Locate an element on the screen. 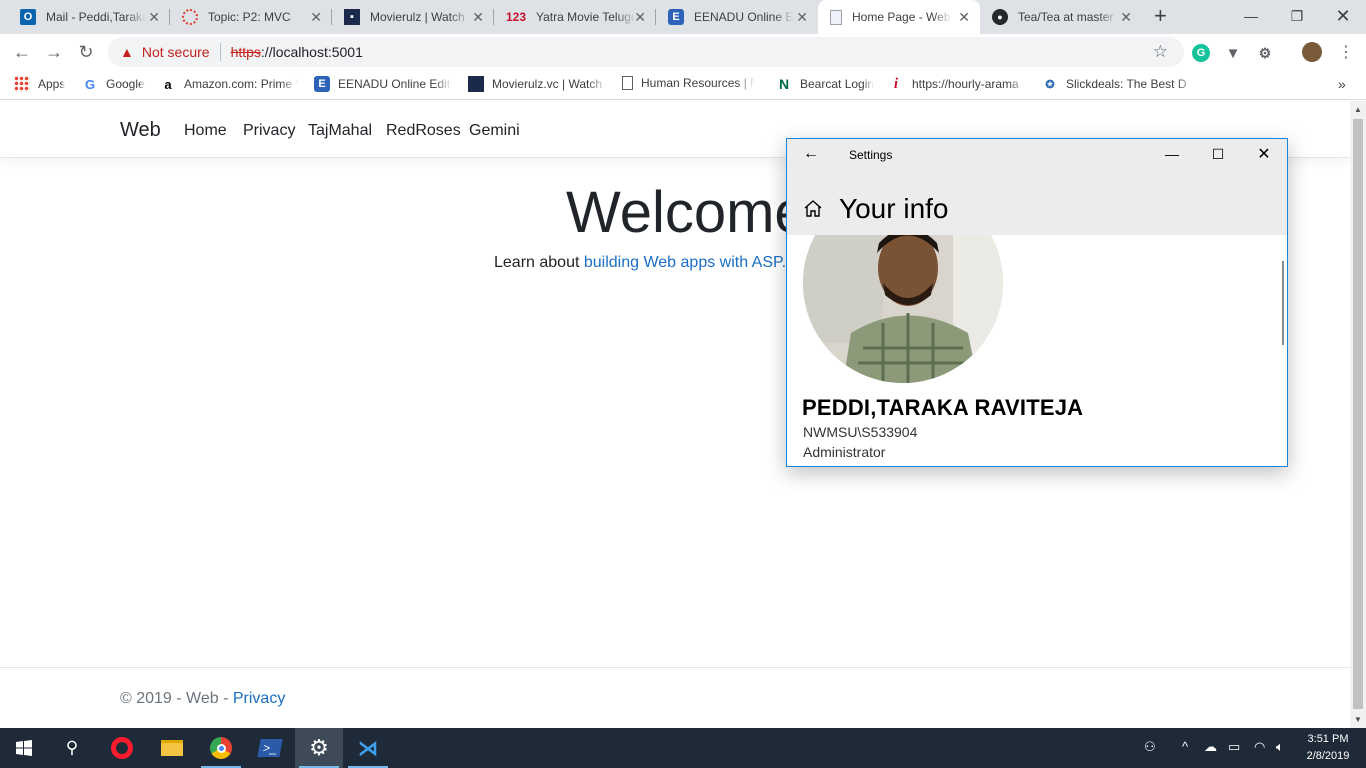 This screenshot has height=768, width=1366. bookmark-label: Google is located at coordinates (125, 84).